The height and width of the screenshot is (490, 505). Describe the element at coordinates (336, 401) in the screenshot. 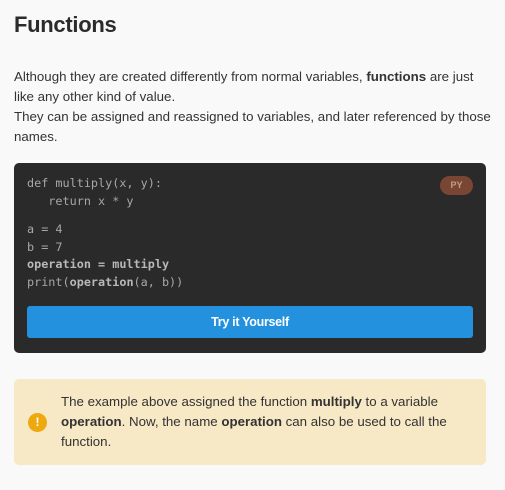

I see `note-bold: multiply` at that location.